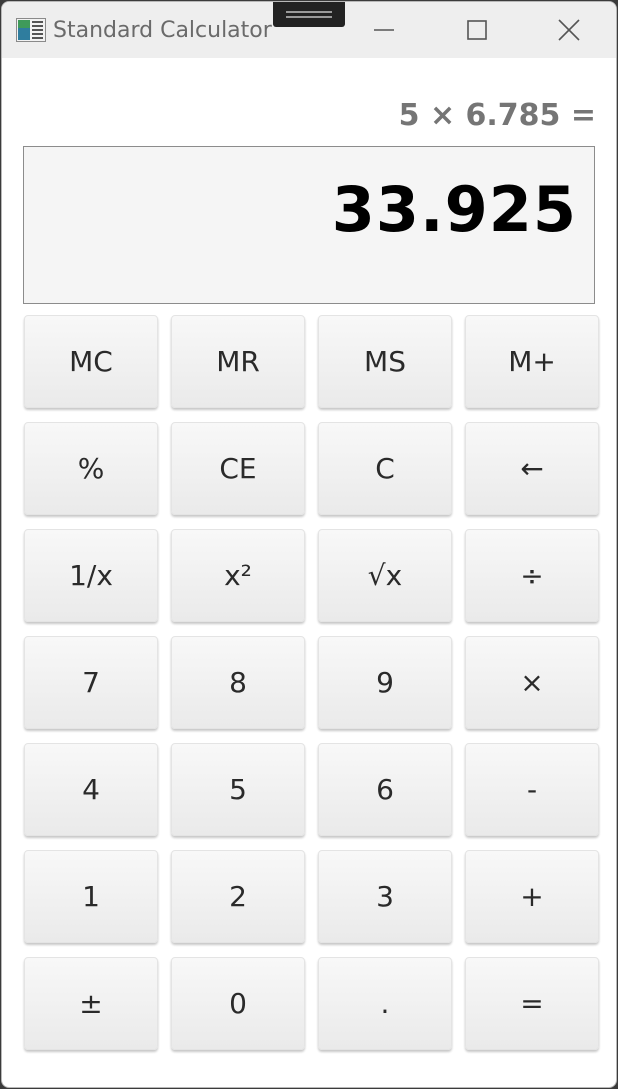 Image resolution: width=618 pixels, height=1089 pixels. I want to click on memory-add-button: M+, so click(532, 361).